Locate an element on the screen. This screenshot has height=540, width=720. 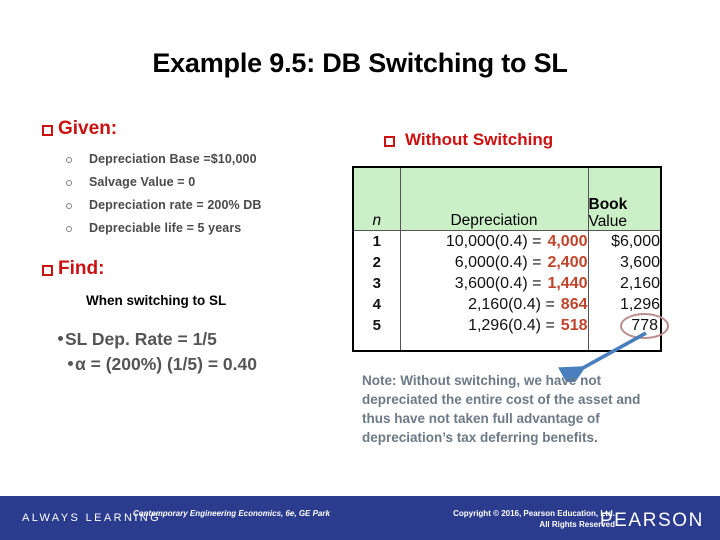
list-item: α = (200%) (1/5) = 0.40 is located at coordinates (200, 364).